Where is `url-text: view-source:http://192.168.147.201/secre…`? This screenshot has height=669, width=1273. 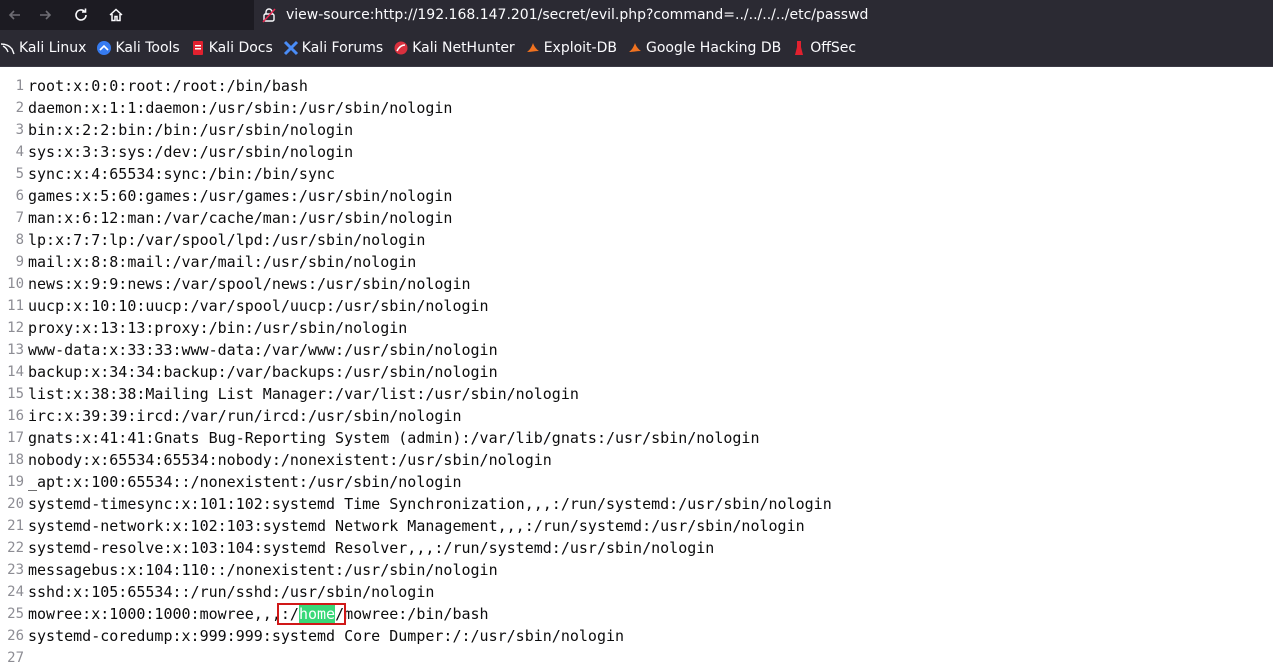
url-text: view-source:http://192.168.147.201/secre… is located at coordinates (577, 15).